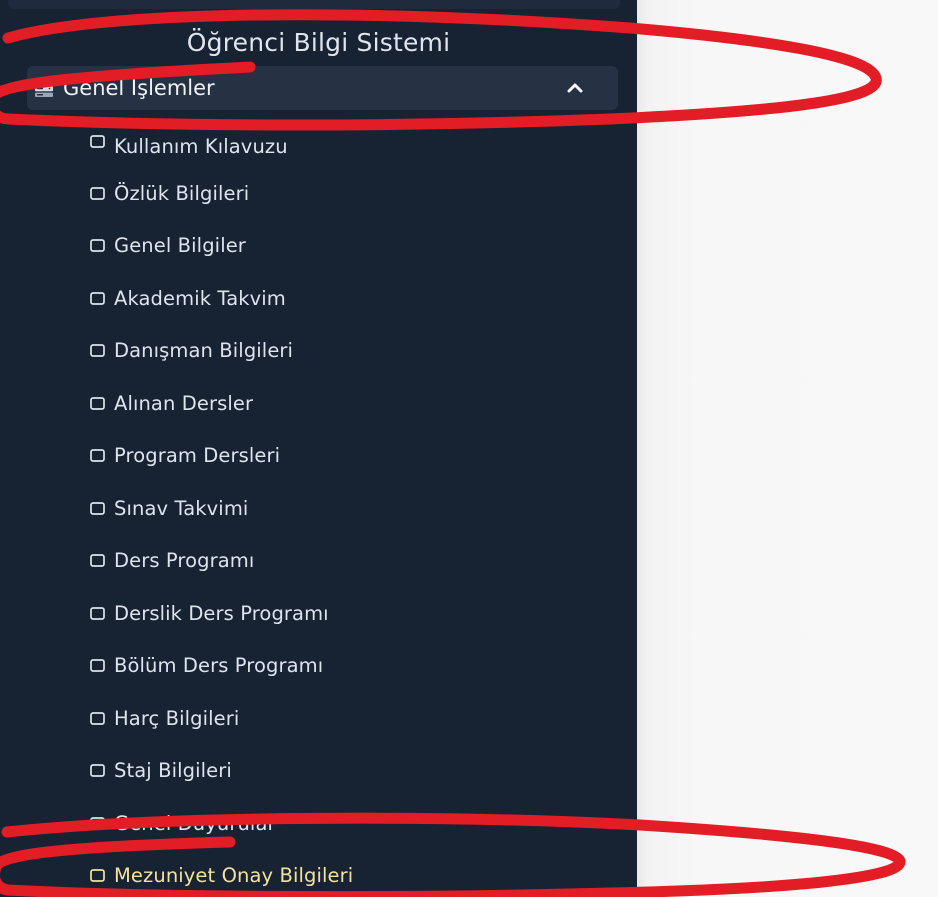 Image resolution: width=938 pixels, height=897 pixels. I want to click on app-title: Öğrenci Bilgi Sistemi, so click(318, 42).